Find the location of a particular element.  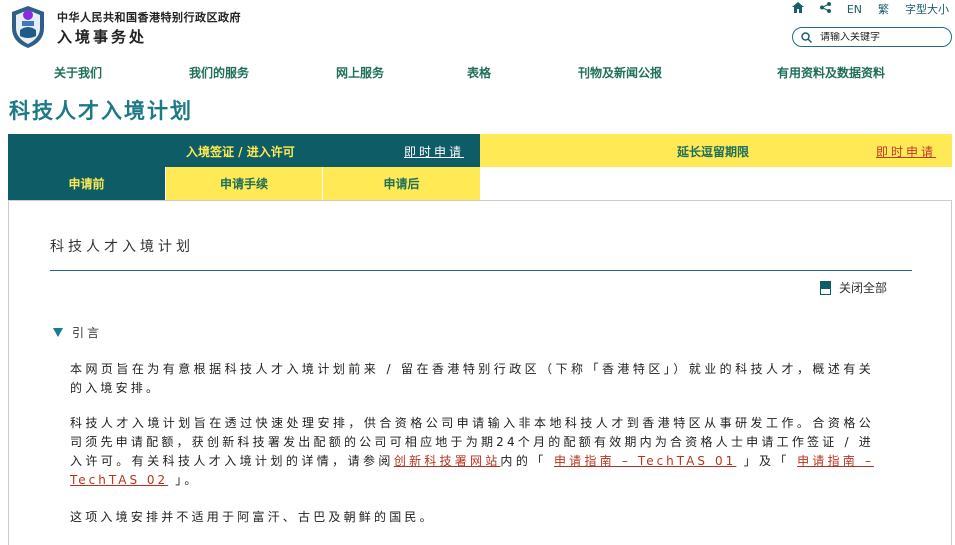

nav-forms: 表格 is located at coordinates (479, 72).